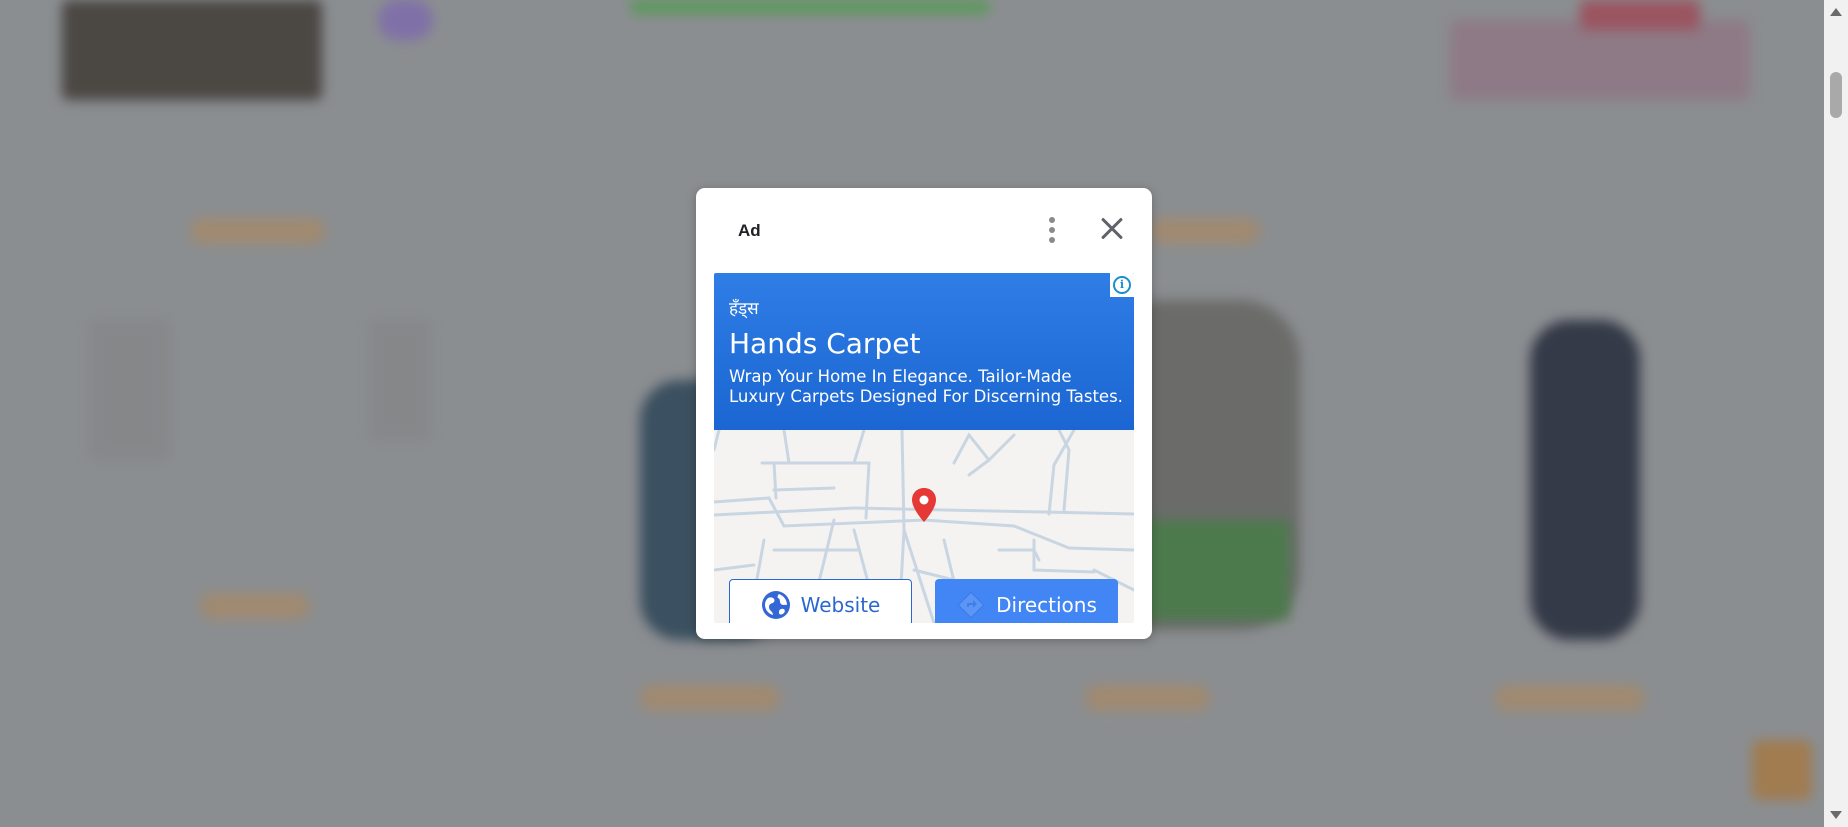 Image resolution: width=1848 pixels, height=827 pixels. I want to click on globe-icon, so click(775, 605).